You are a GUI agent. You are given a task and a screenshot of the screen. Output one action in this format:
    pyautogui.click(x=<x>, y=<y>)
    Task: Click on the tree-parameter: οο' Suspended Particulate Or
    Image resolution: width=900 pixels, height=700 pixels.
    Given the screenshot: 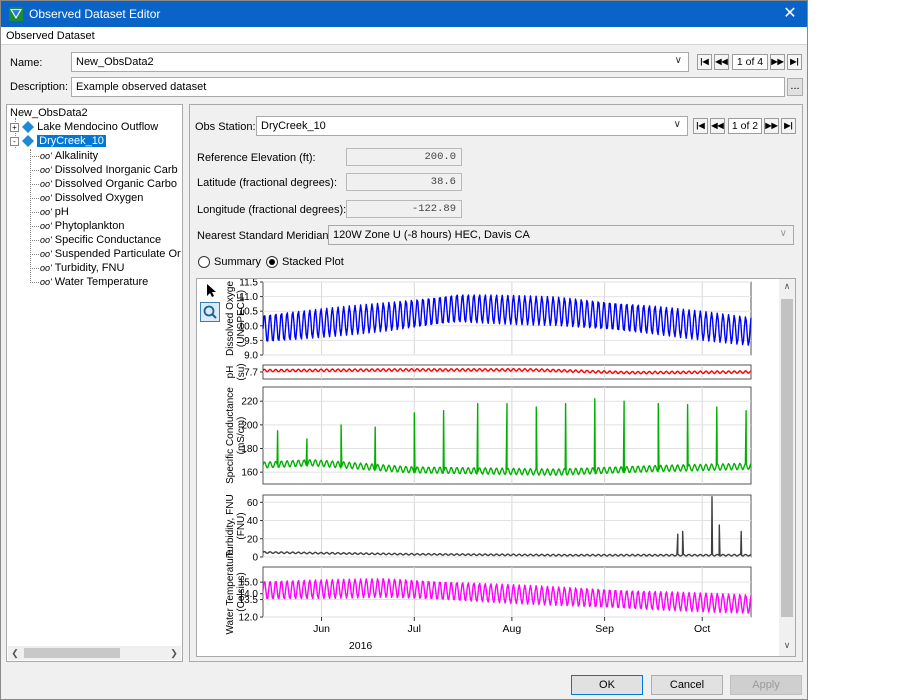 What is the action you would take?
    pyautogui.click(x=110, y=254)
    